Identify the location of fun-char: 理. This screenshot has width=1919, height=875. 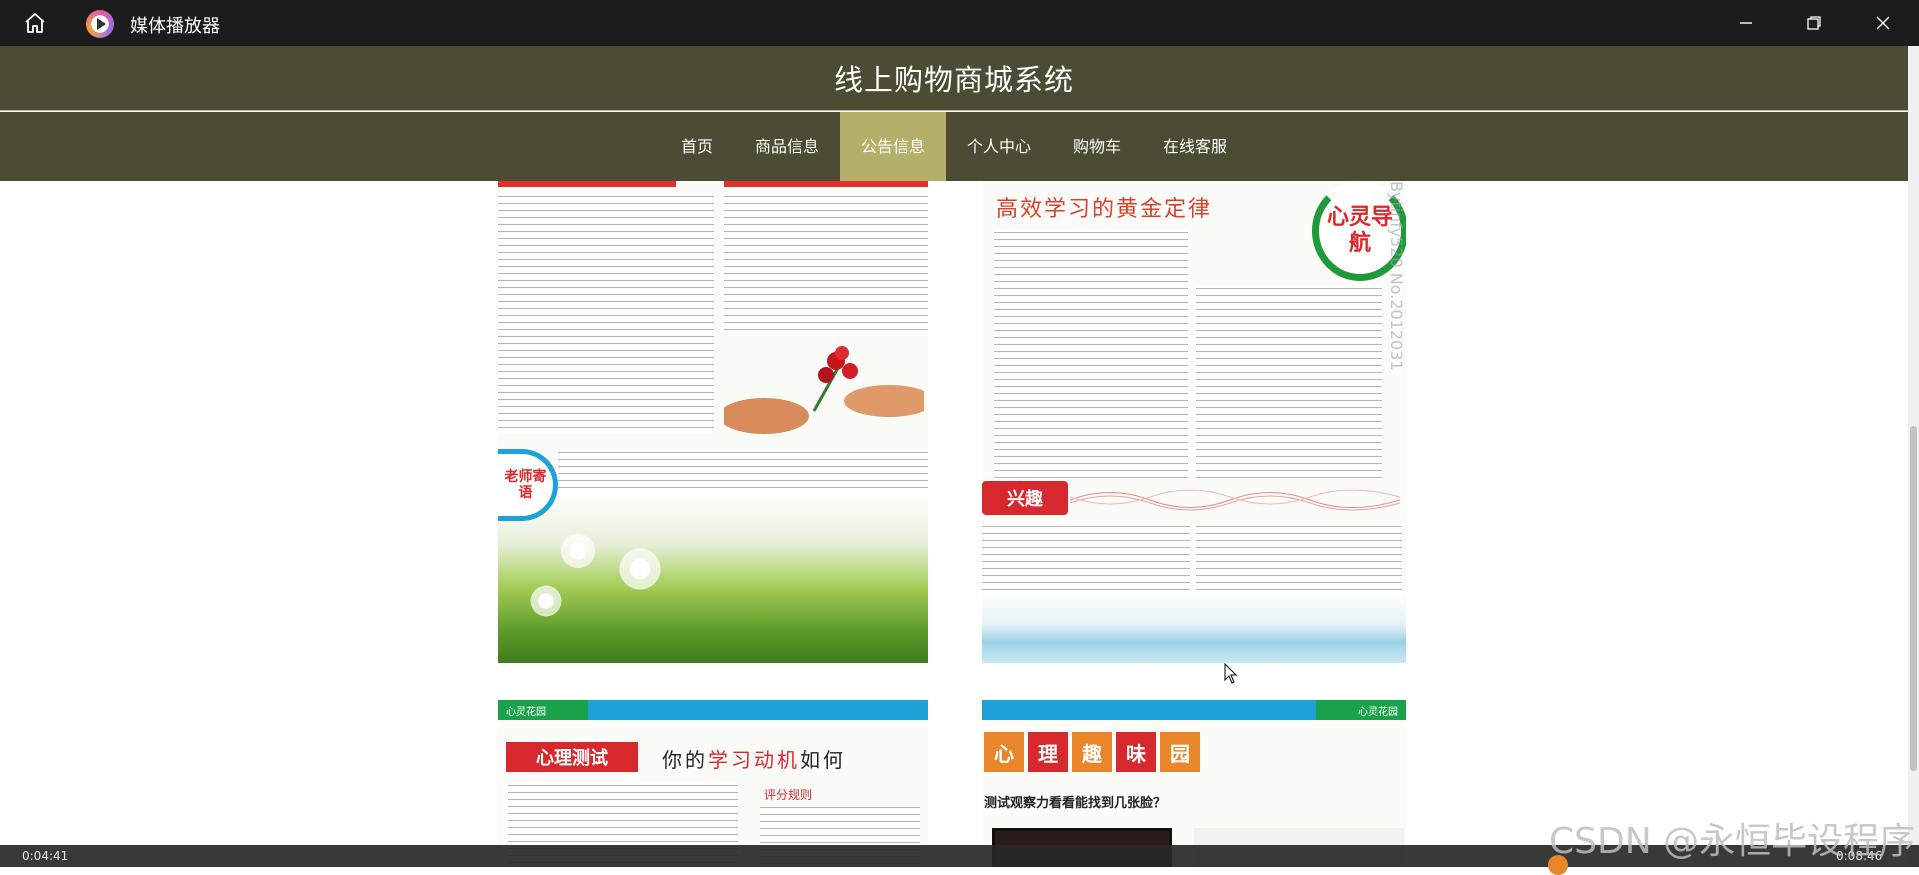
(1048, 752).